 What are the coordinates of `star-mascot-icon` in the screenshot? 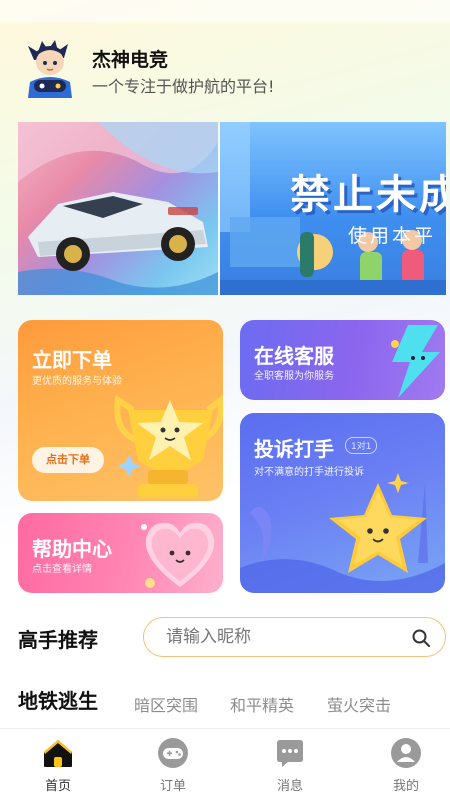 It's located at (342, 533).